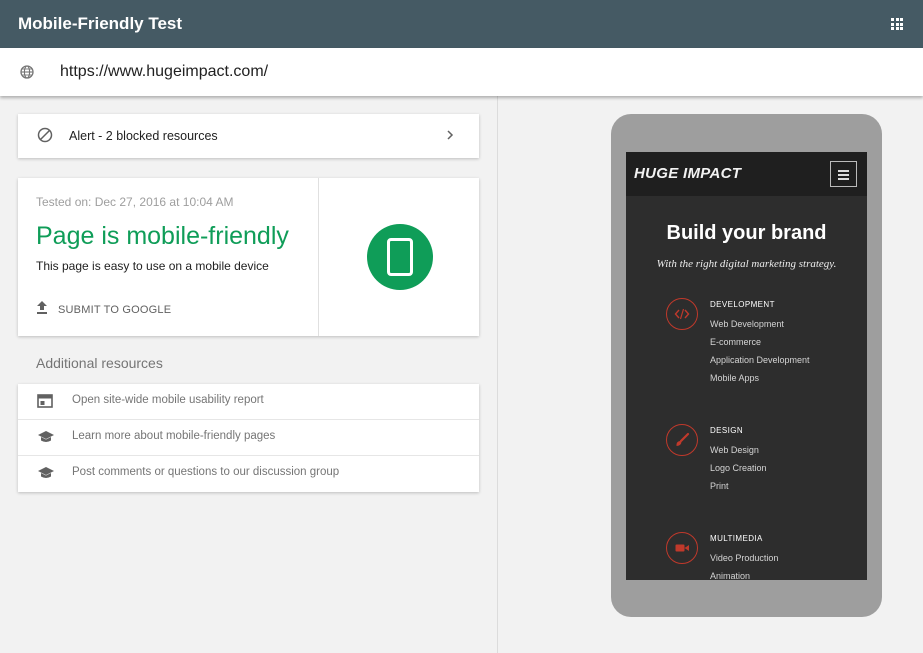 Image resolution: width=923 pixels, height=653 pixels. What do you see at coordinates (27, 74) in the screenshot?
I see `globe-icon` at bounding box center [27, 74].